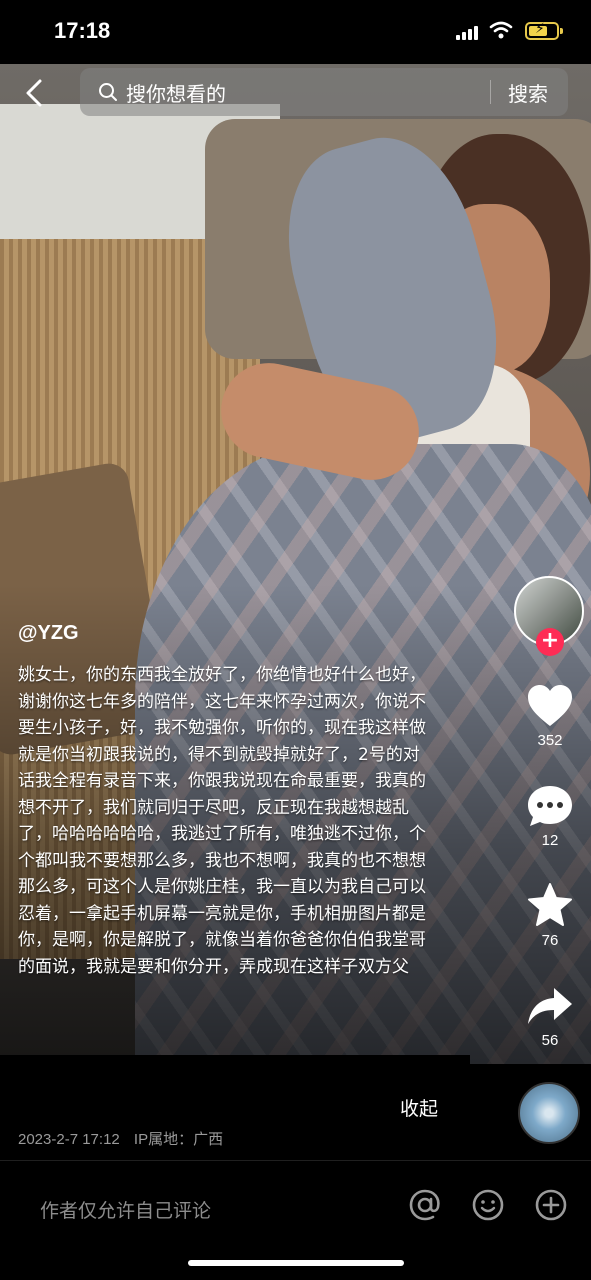 The height and width of the screenshot is (1280, 591). I want to click on share-arrow-icon, so click(550, 1006).